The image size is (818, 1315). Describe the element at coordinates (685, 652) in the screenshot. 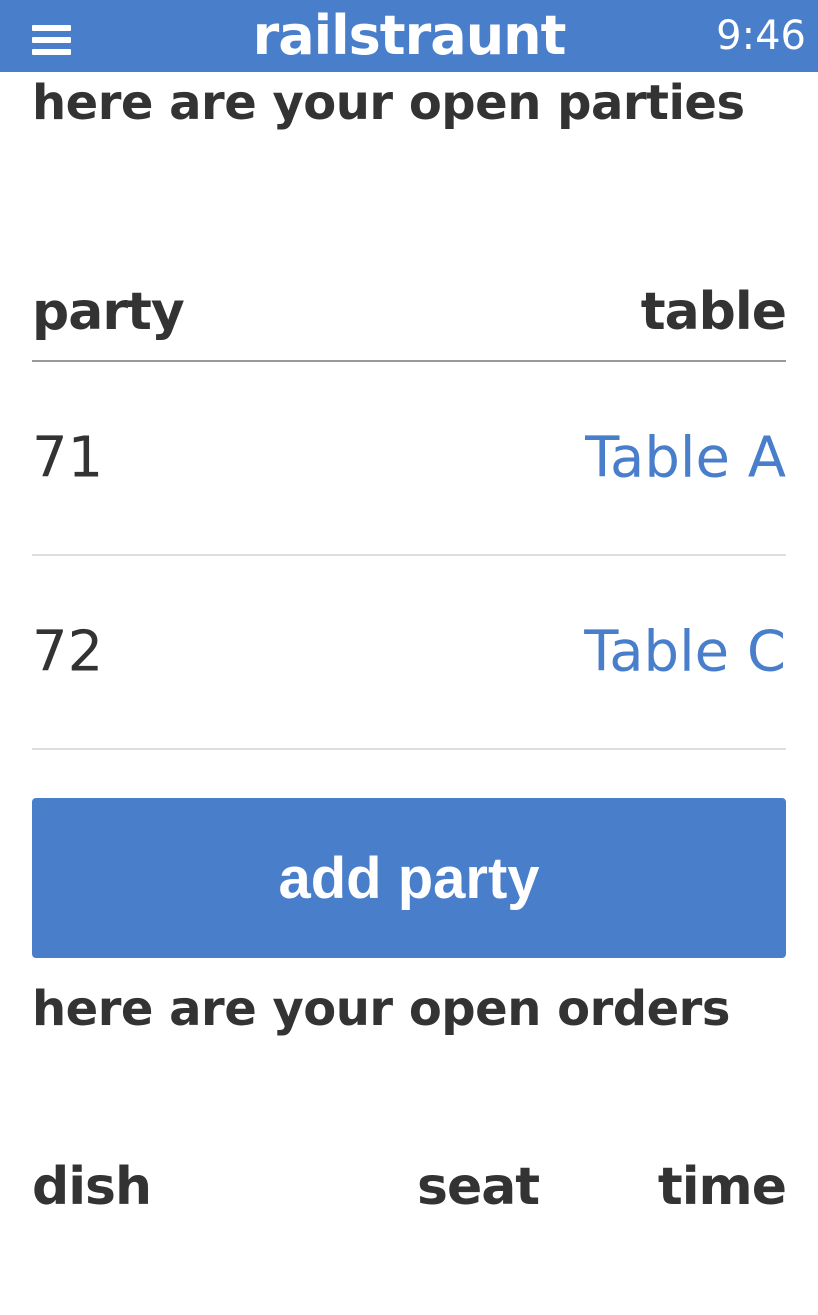

I see `table-link: Table C` at that location.